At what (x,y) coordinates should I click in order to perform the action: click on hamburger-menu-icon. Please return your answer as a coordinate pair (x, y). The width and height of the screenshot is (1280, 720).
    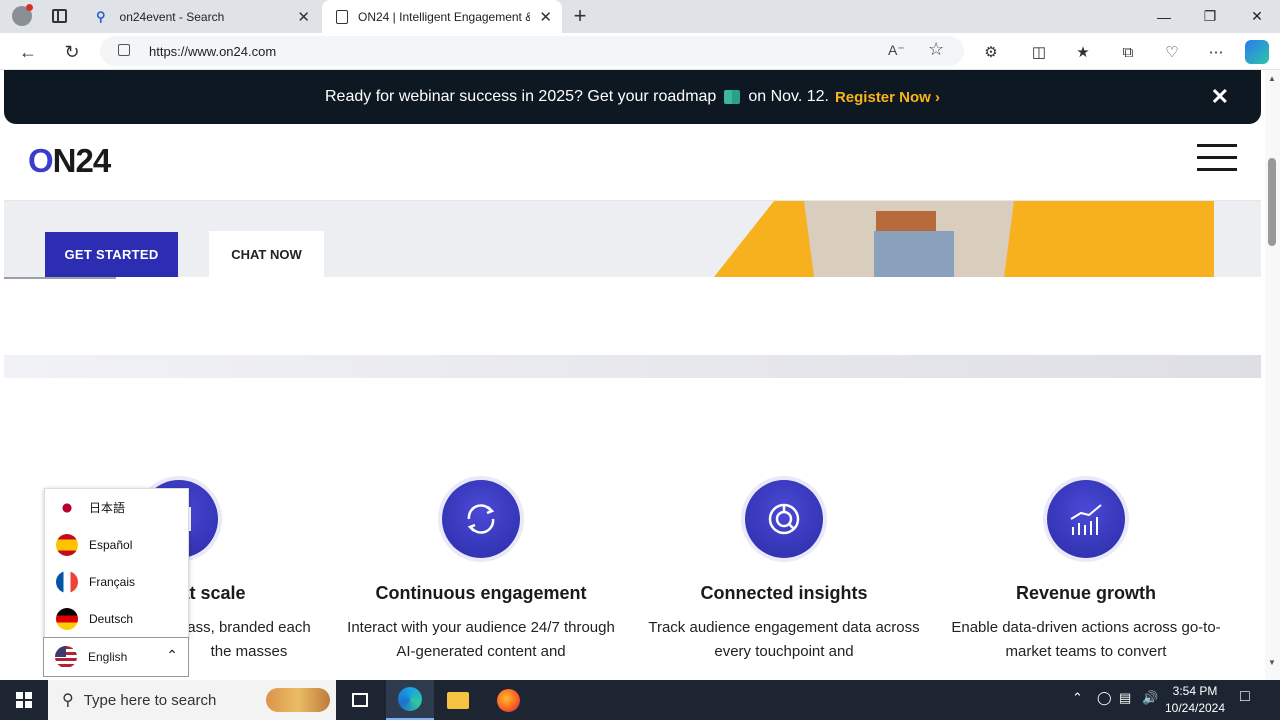
    Looking at the image, I should click on (1217, 158).